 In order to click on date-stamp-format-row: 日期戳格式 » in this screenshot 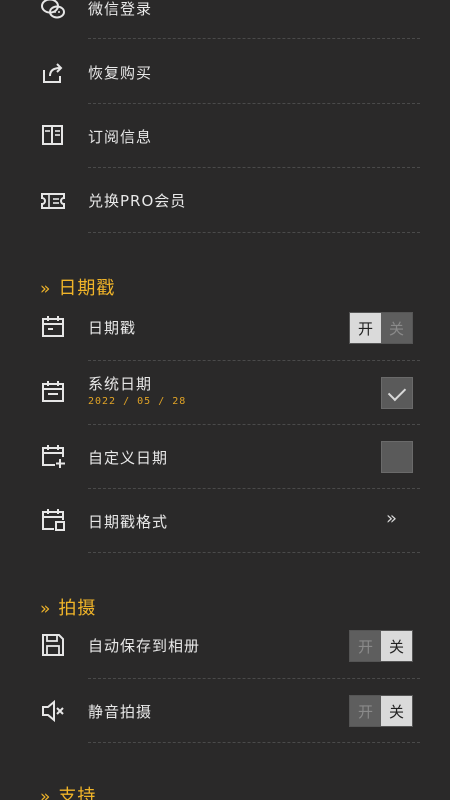, I will do `click(225, 522)`.